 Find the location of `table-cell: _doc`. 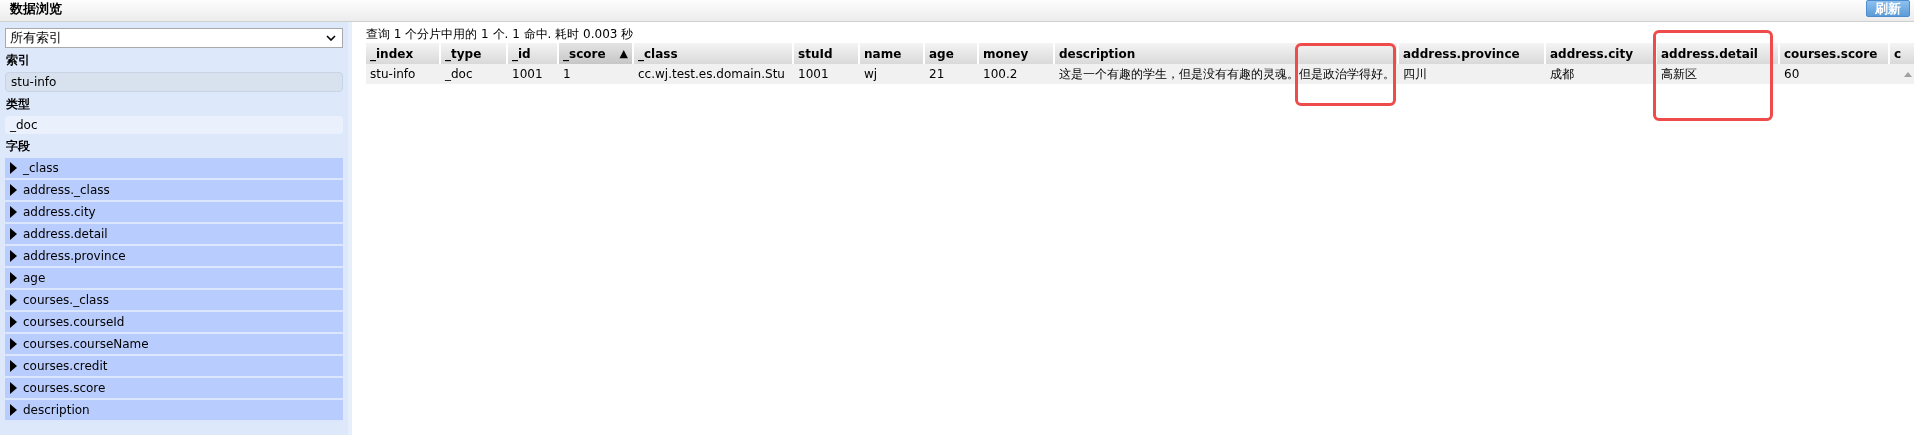

table-cell: _doc is located at coordinates (474, 74).